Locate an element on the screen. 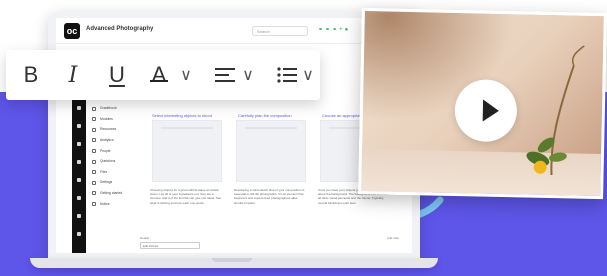  resources-icon is located at coordinates (94, 129).